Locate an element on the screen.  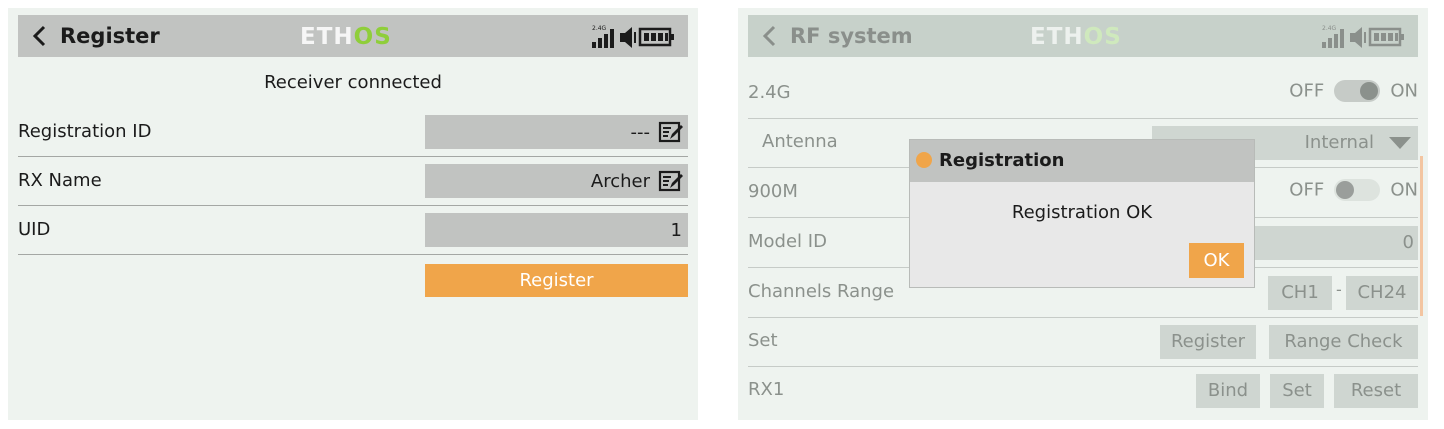
switch-2-4g is located at coordinates (1357, 91).